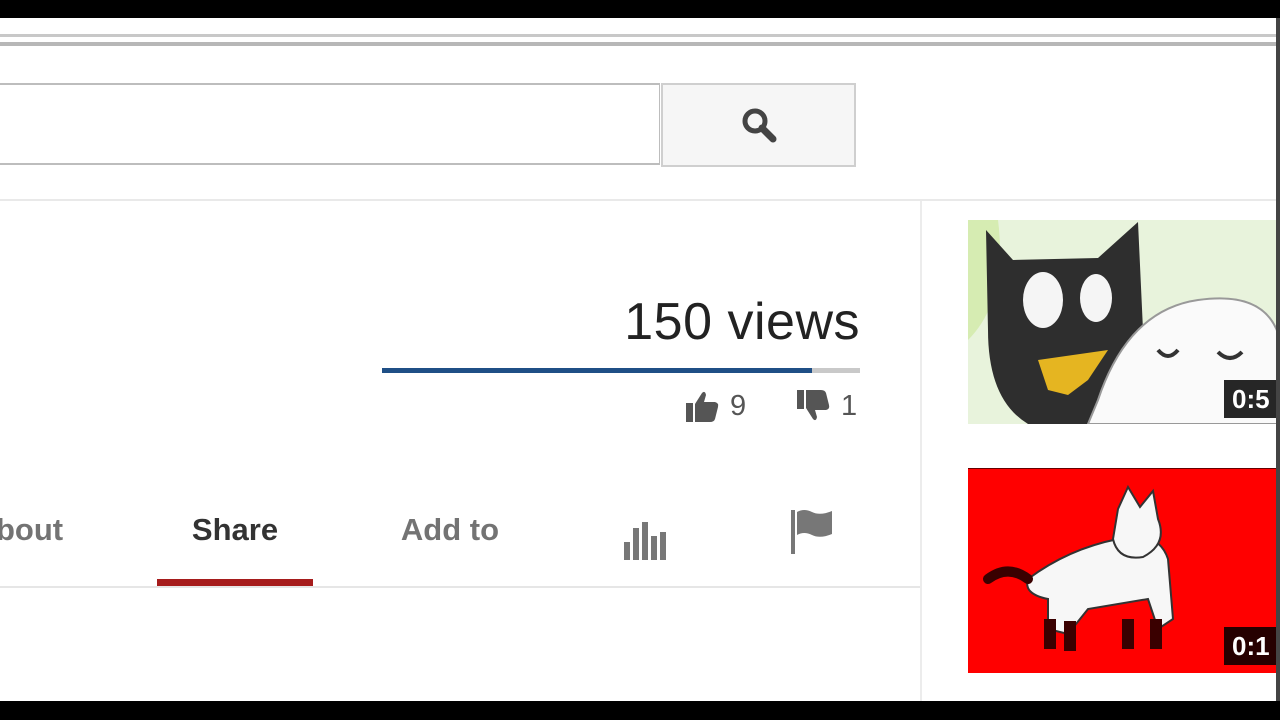  I want to click on related-video-thumbnail: 0:5, so click(1124, 322).